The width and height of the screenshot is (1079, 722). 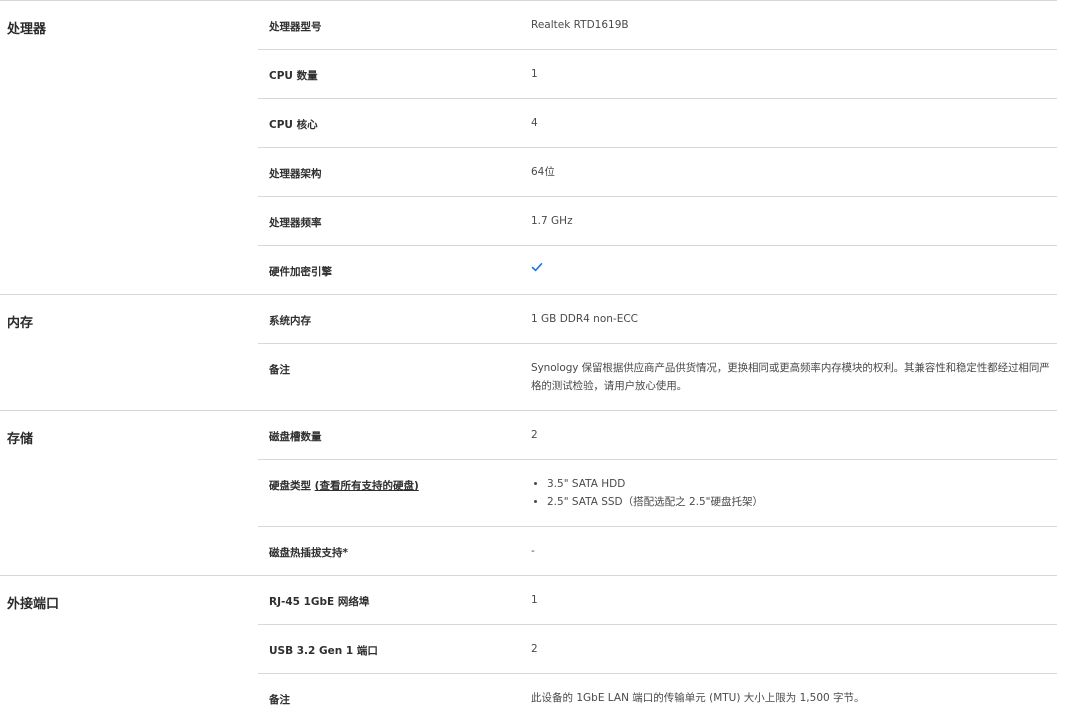 What do you see at coordinates (300, 272) in the screenshot?
I see `spec-label: 硬件加密引擎` at bounding box center [300, 272].